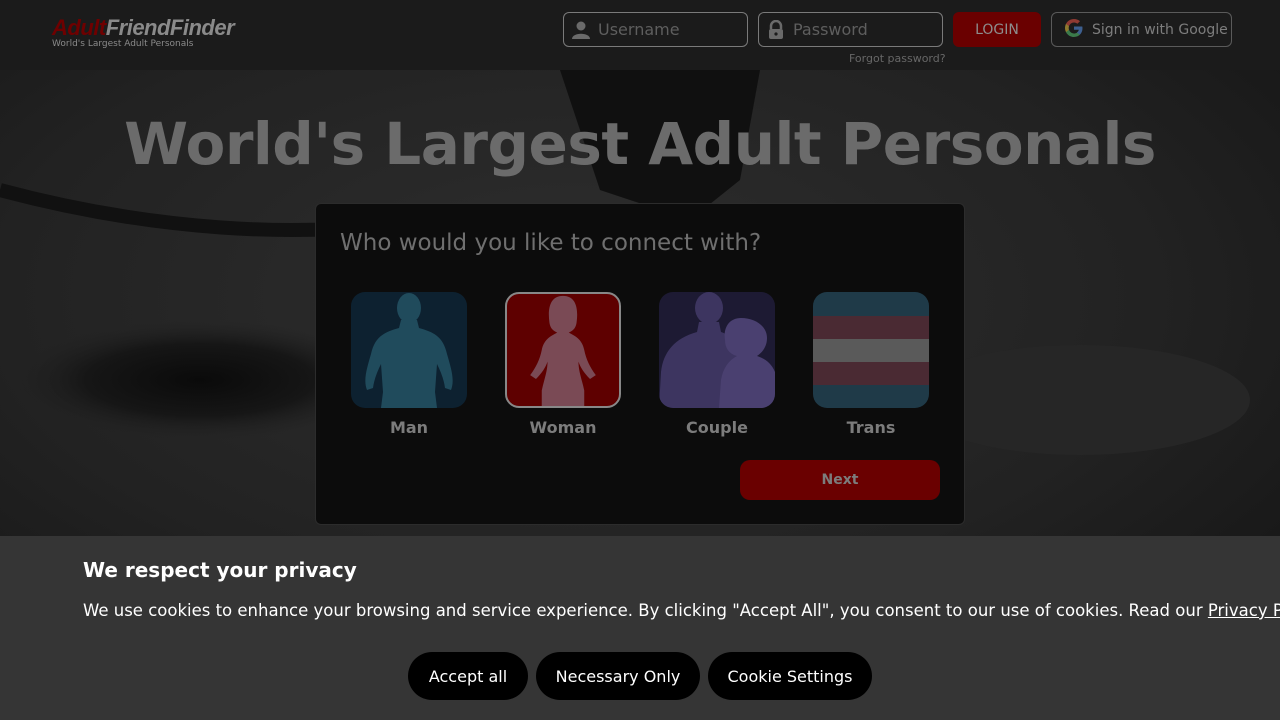 The height and width of the screenshot is (720, 1280). I want to click on google-signin-button: Sign in with Google, so click(1141, 29).